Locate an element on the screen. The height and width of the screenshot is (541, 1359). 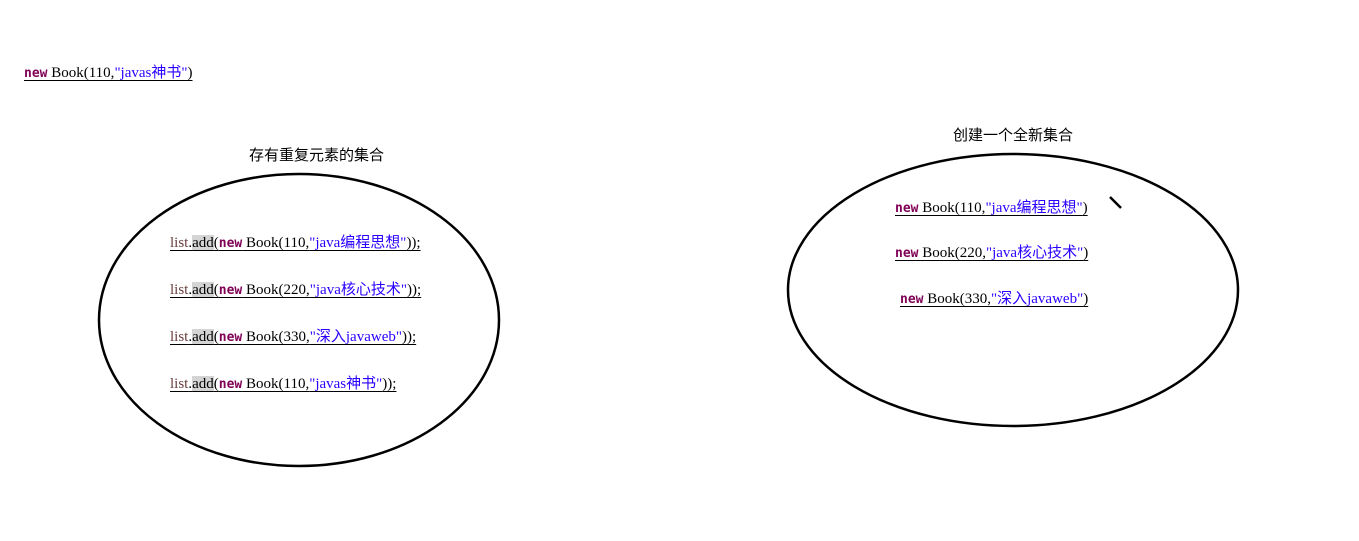
right-set-line-1: new Book(110,"java编程思想") is located at coordinates (991, 208).